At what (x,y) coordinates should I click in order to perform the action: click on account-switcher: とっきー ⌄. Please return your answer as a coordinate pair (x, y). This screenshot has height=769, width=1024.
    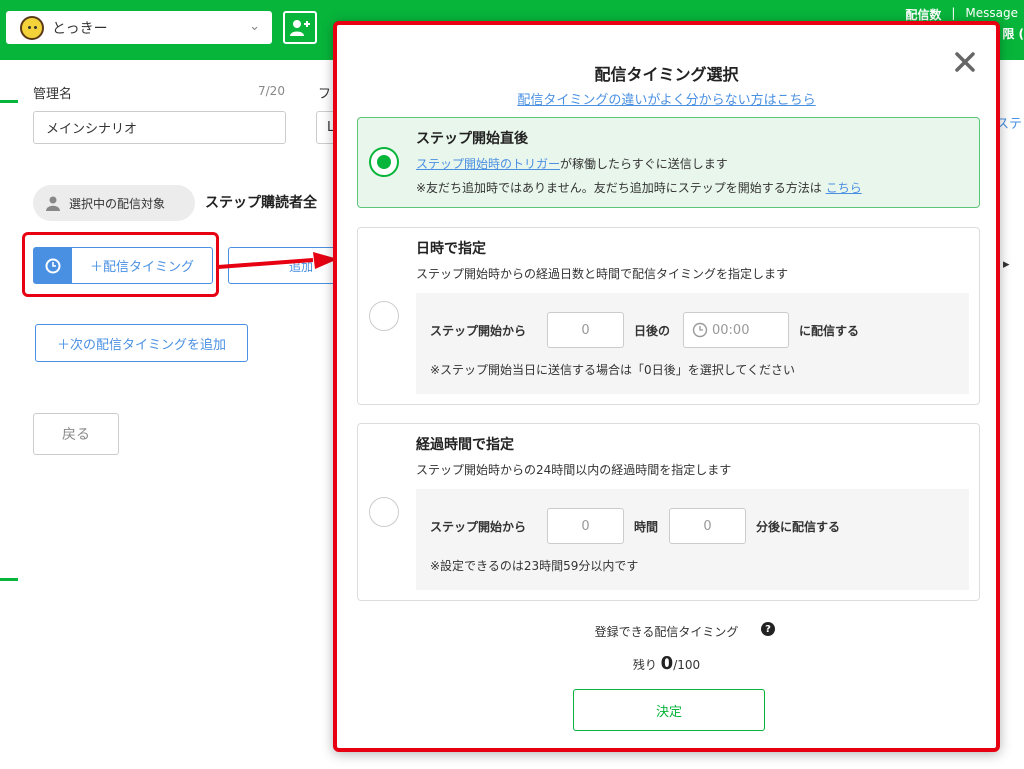
    Looking at the image, I should click on (139, 27).